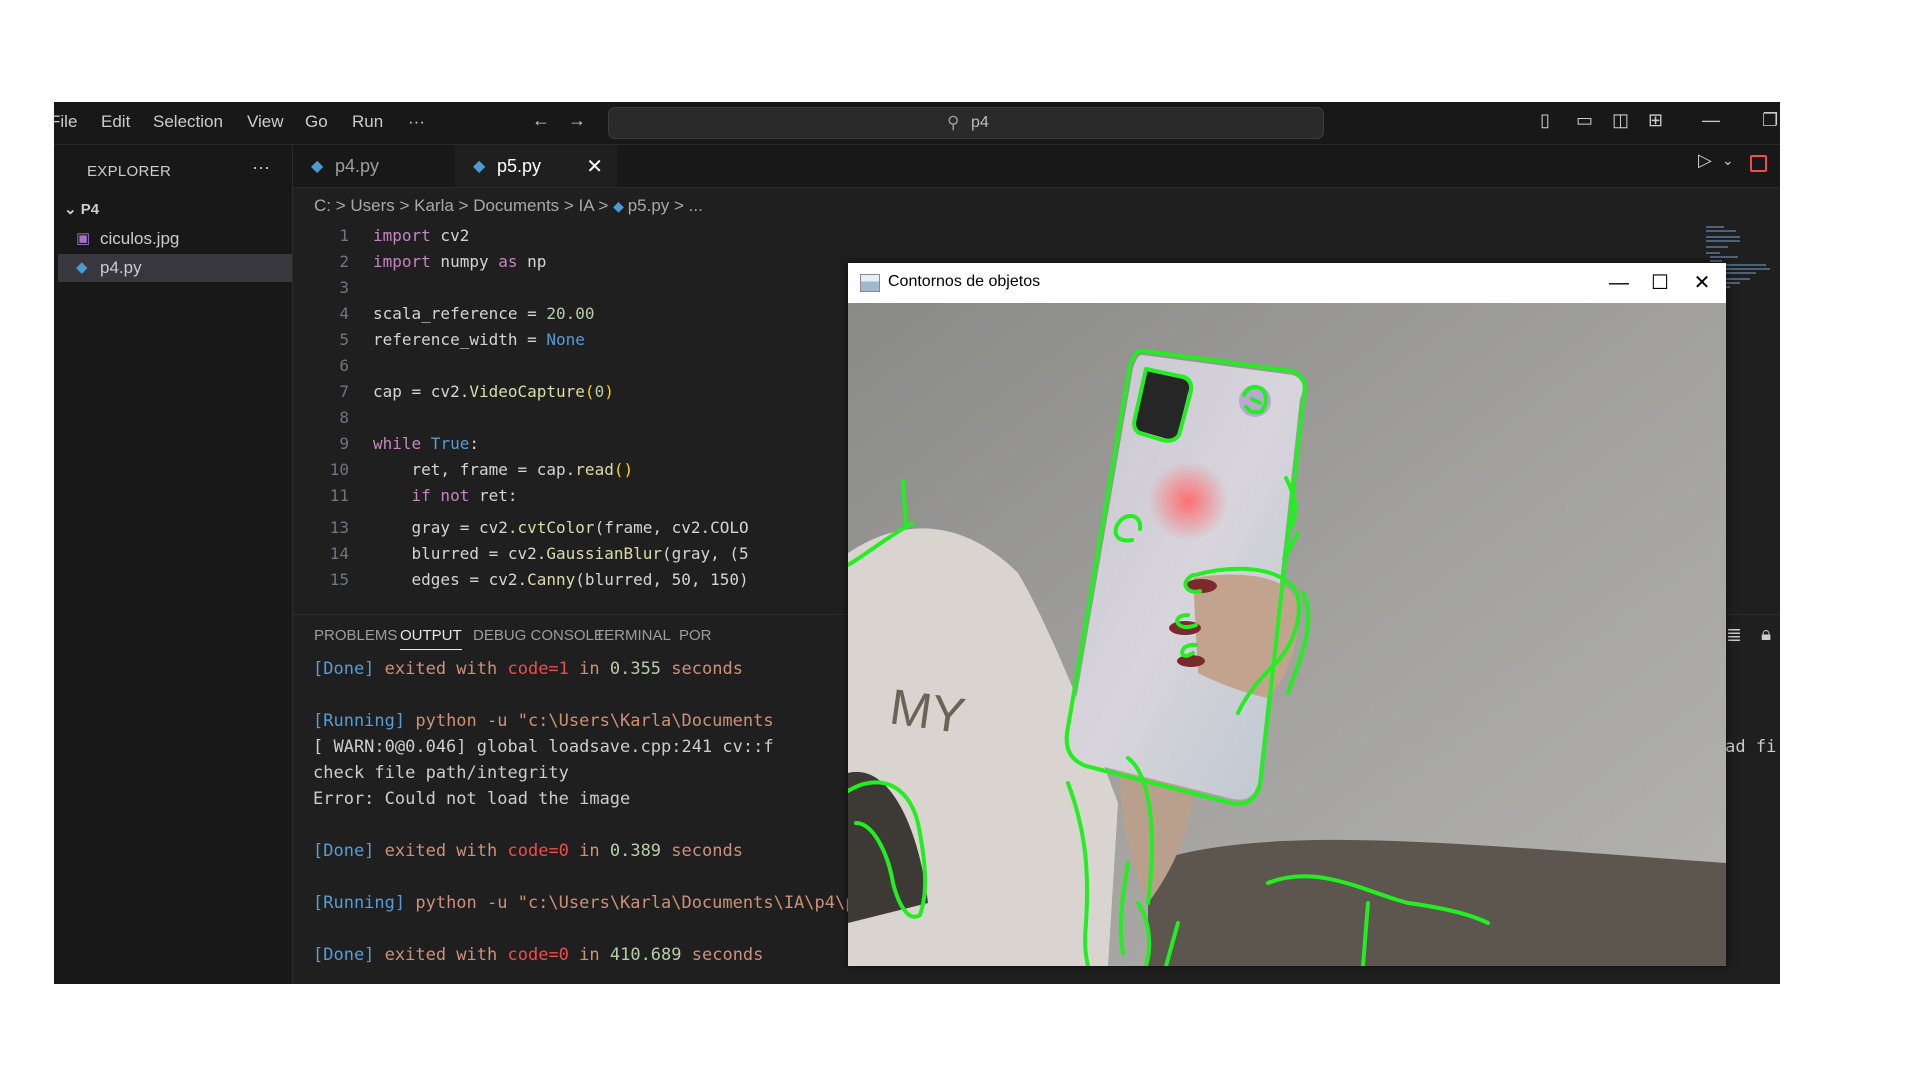  What do you see at coordinates (1619, 283) in the screenshot?
I see `minimize-icon: —` at bounding box center [1619, 283].